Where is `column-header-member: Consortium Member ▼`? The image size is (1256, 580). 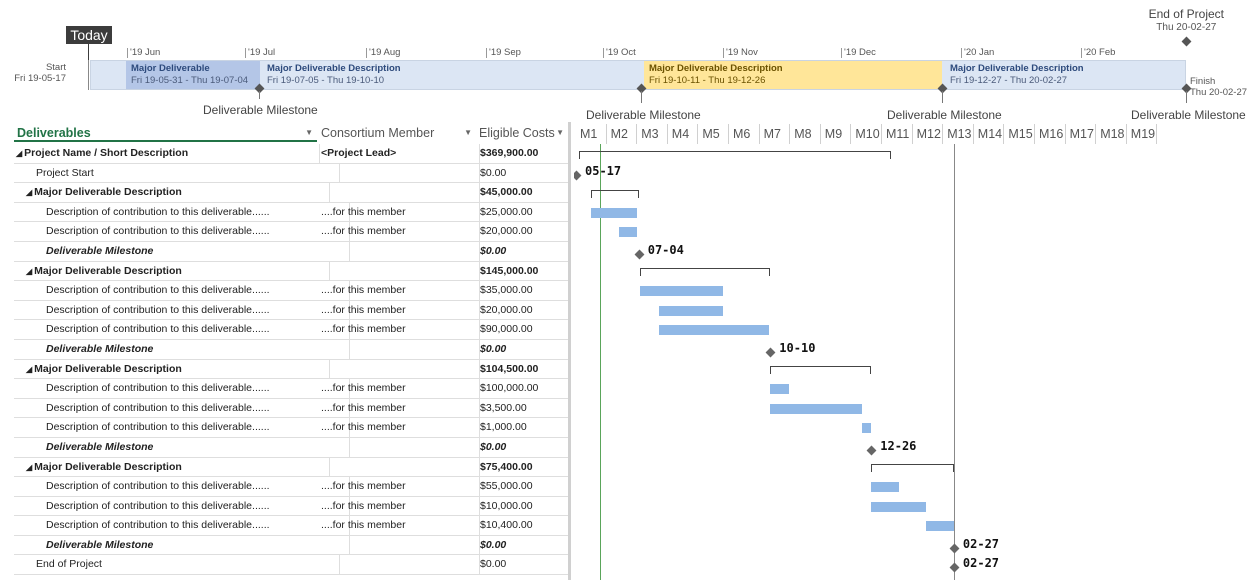 column-header-member: Consortium Member ▼ is located at coordinates (397, 133).